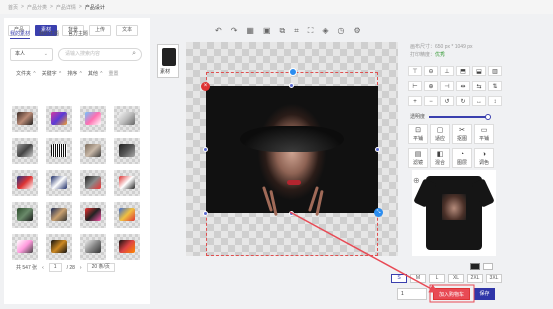 This screenshot has height=309, width=553. Describe the element at coordinates (416, 180) in the screenshot. I see `zoom-in-icon: ⊕` at that location.